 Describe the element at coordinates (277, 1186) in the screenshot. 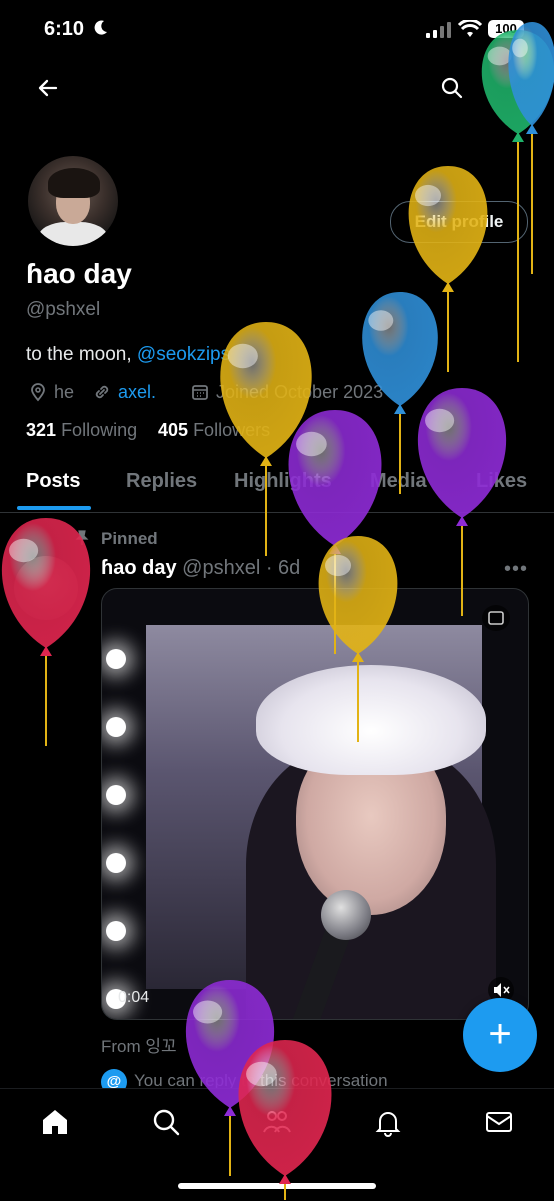

I see `home-indicator` at that location.